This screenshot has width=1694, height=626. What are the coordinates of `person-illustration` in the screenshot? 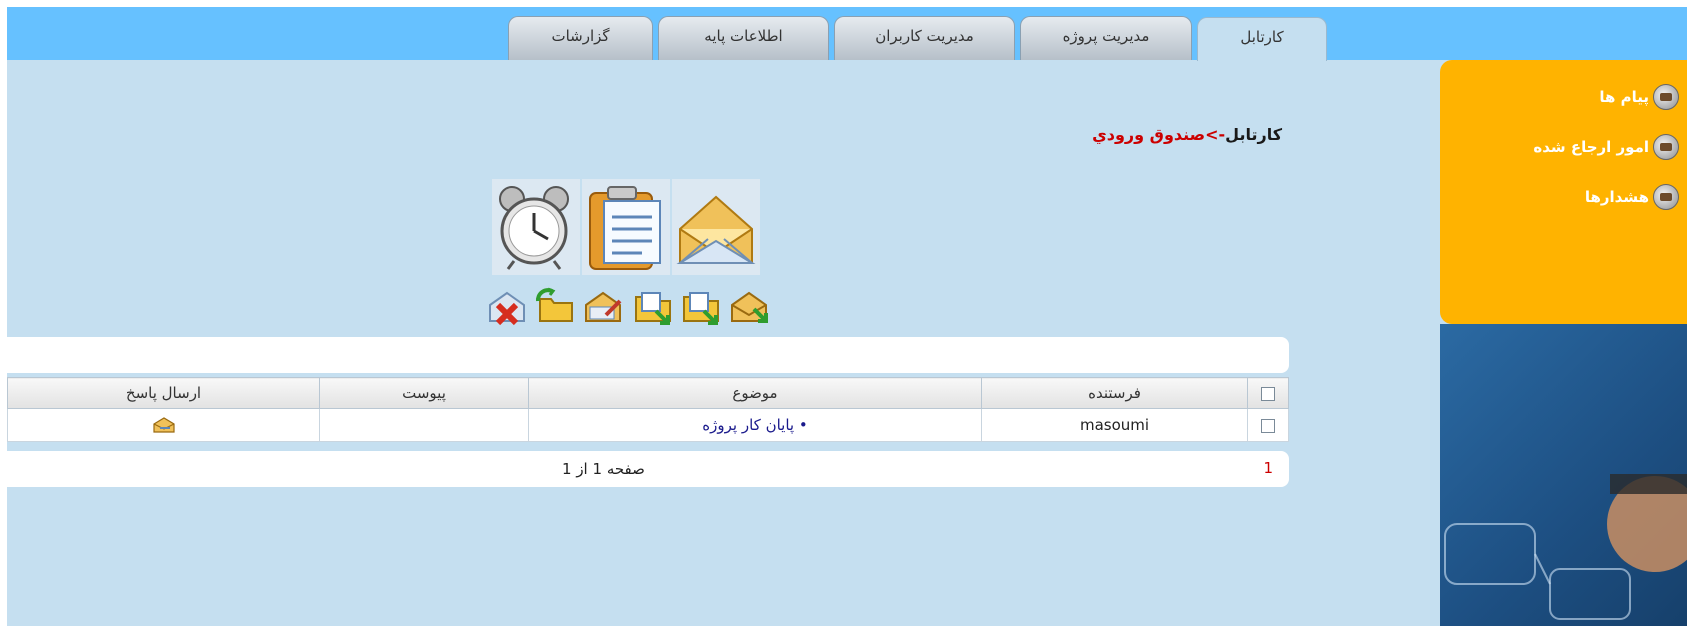 It's located at (1565, 547).